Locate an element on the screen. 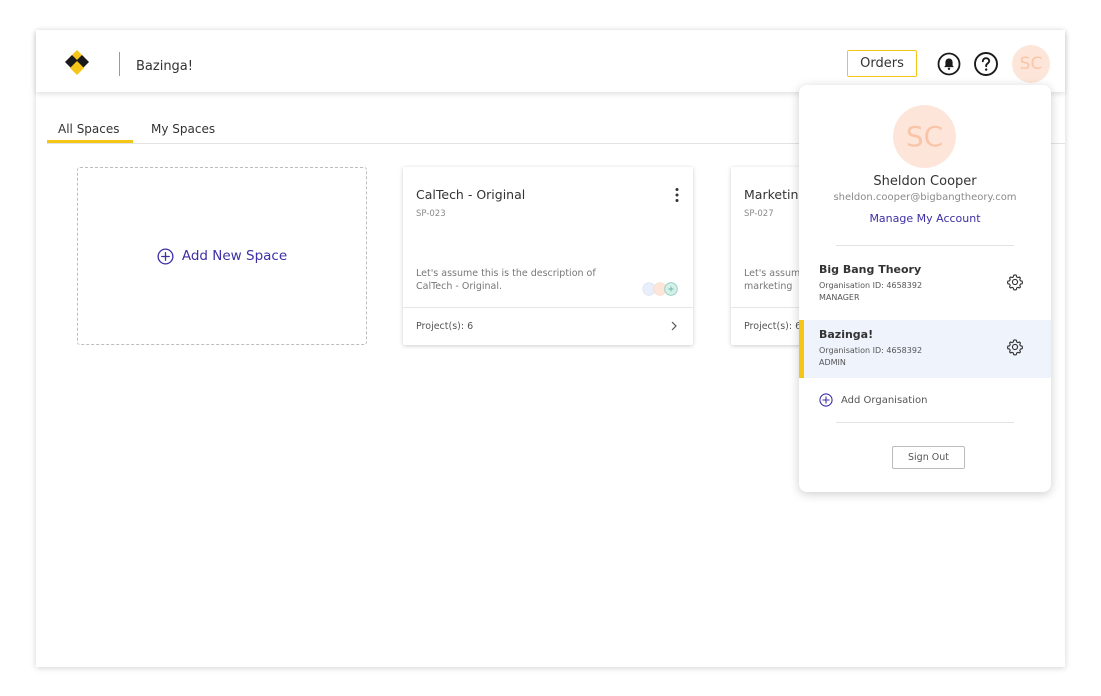  account-user-email: sheldon.cooper@bigbangtheory.com is located at coordinates (925, 197).